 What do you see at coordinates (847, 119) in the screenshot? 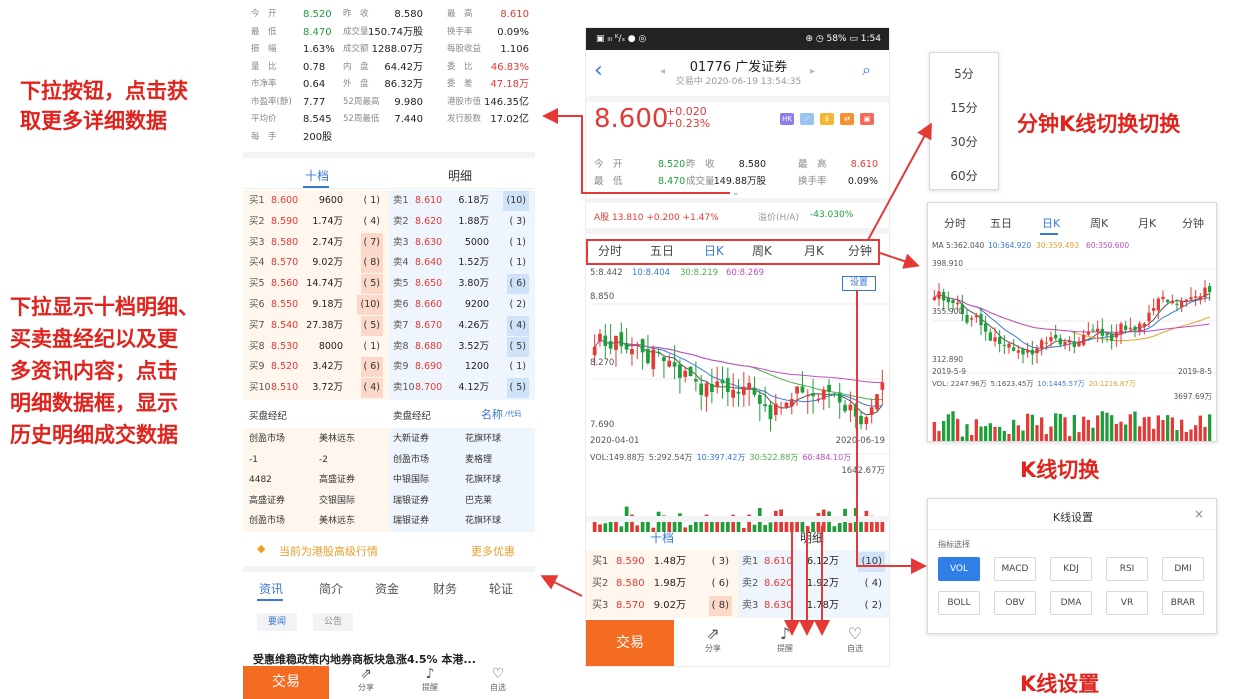
I see `swap-icon: ⇄` at bounding box center [847, 119].